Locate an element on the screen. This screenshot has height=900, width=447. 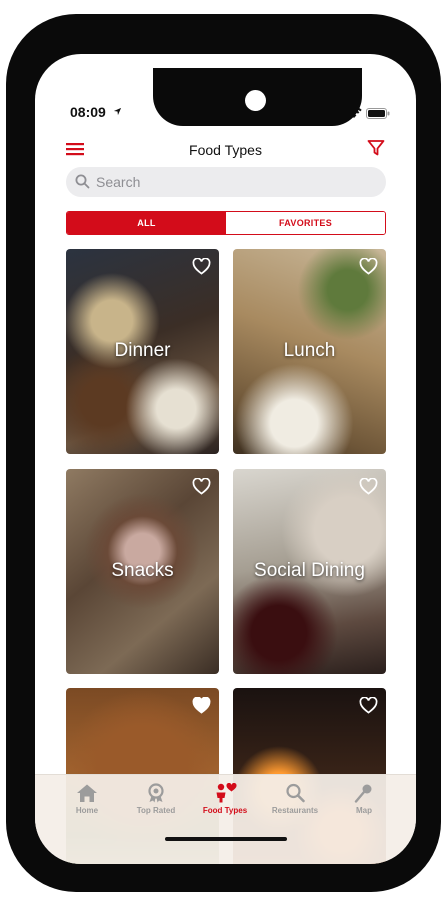
card-label: Dinner is located at coordinates (142, 350).